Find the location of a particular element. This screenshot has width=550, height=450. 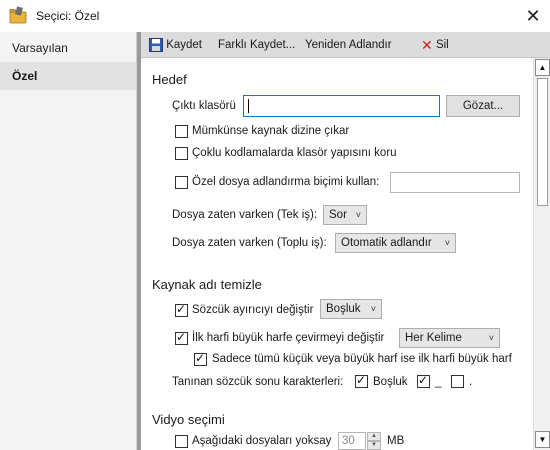

word-end-dot-checkbox is located at coordinates (457, 381).